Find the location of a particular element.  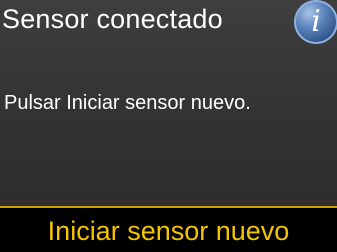

start-new-sensor-label: Iniciar sensor nuevo is located at coordinates (168, 231).